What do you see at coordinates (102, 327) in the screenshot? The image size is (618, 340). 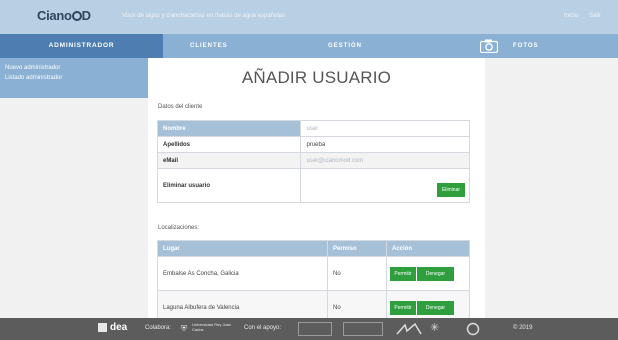 I see `dea-logo-icon` at bounding box center [102, 327].